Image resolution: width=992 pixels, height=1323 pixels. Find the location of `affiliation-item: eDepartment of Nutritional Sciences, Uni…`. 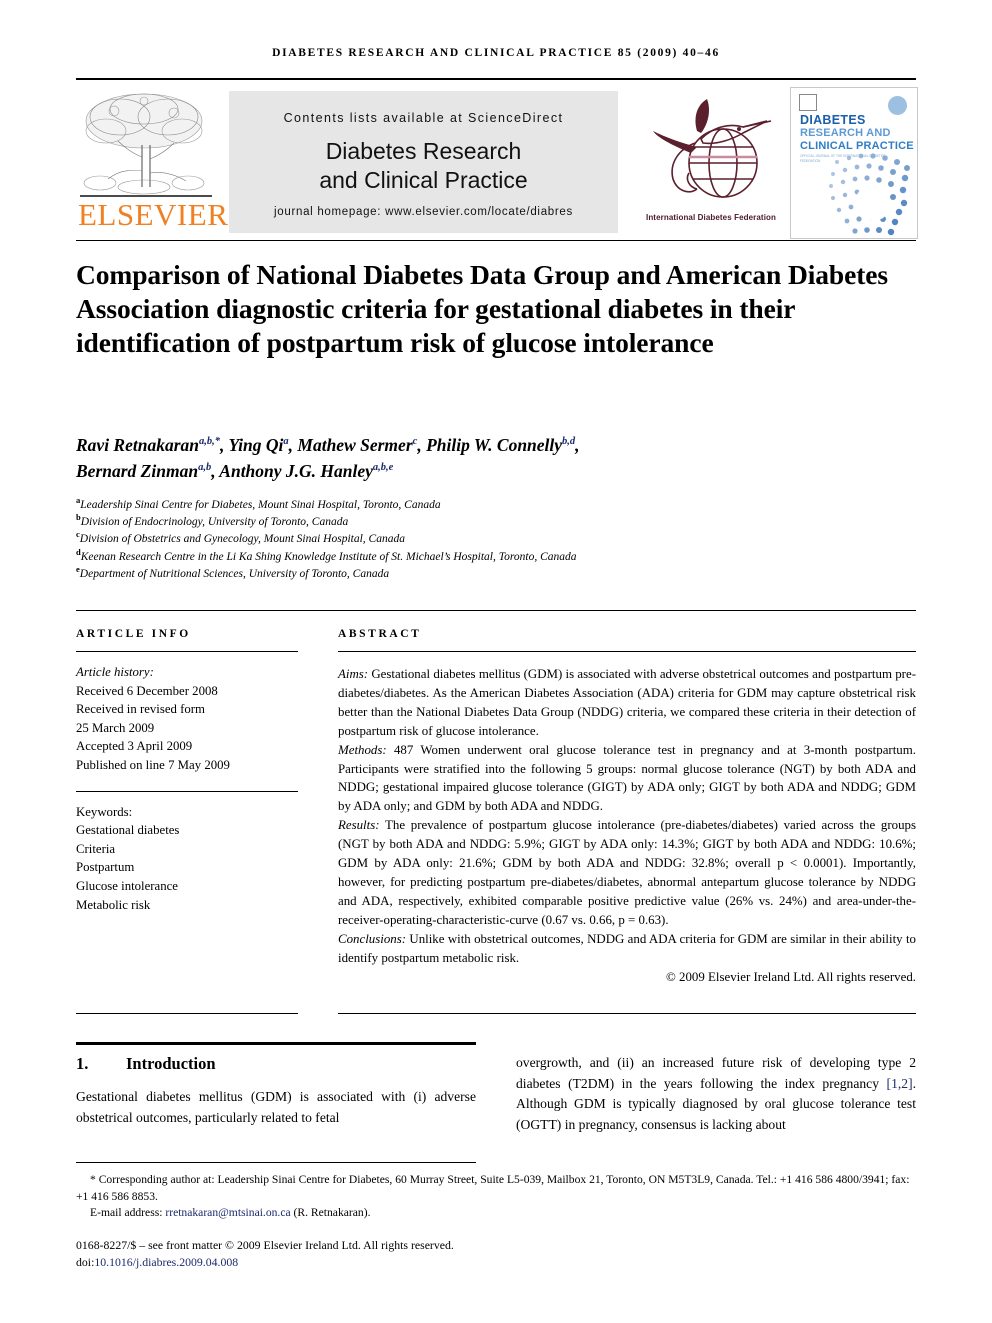

affiliation-item: eDepartment of Nutritional Sciences, Uni… is located at coordinates (496, 574).